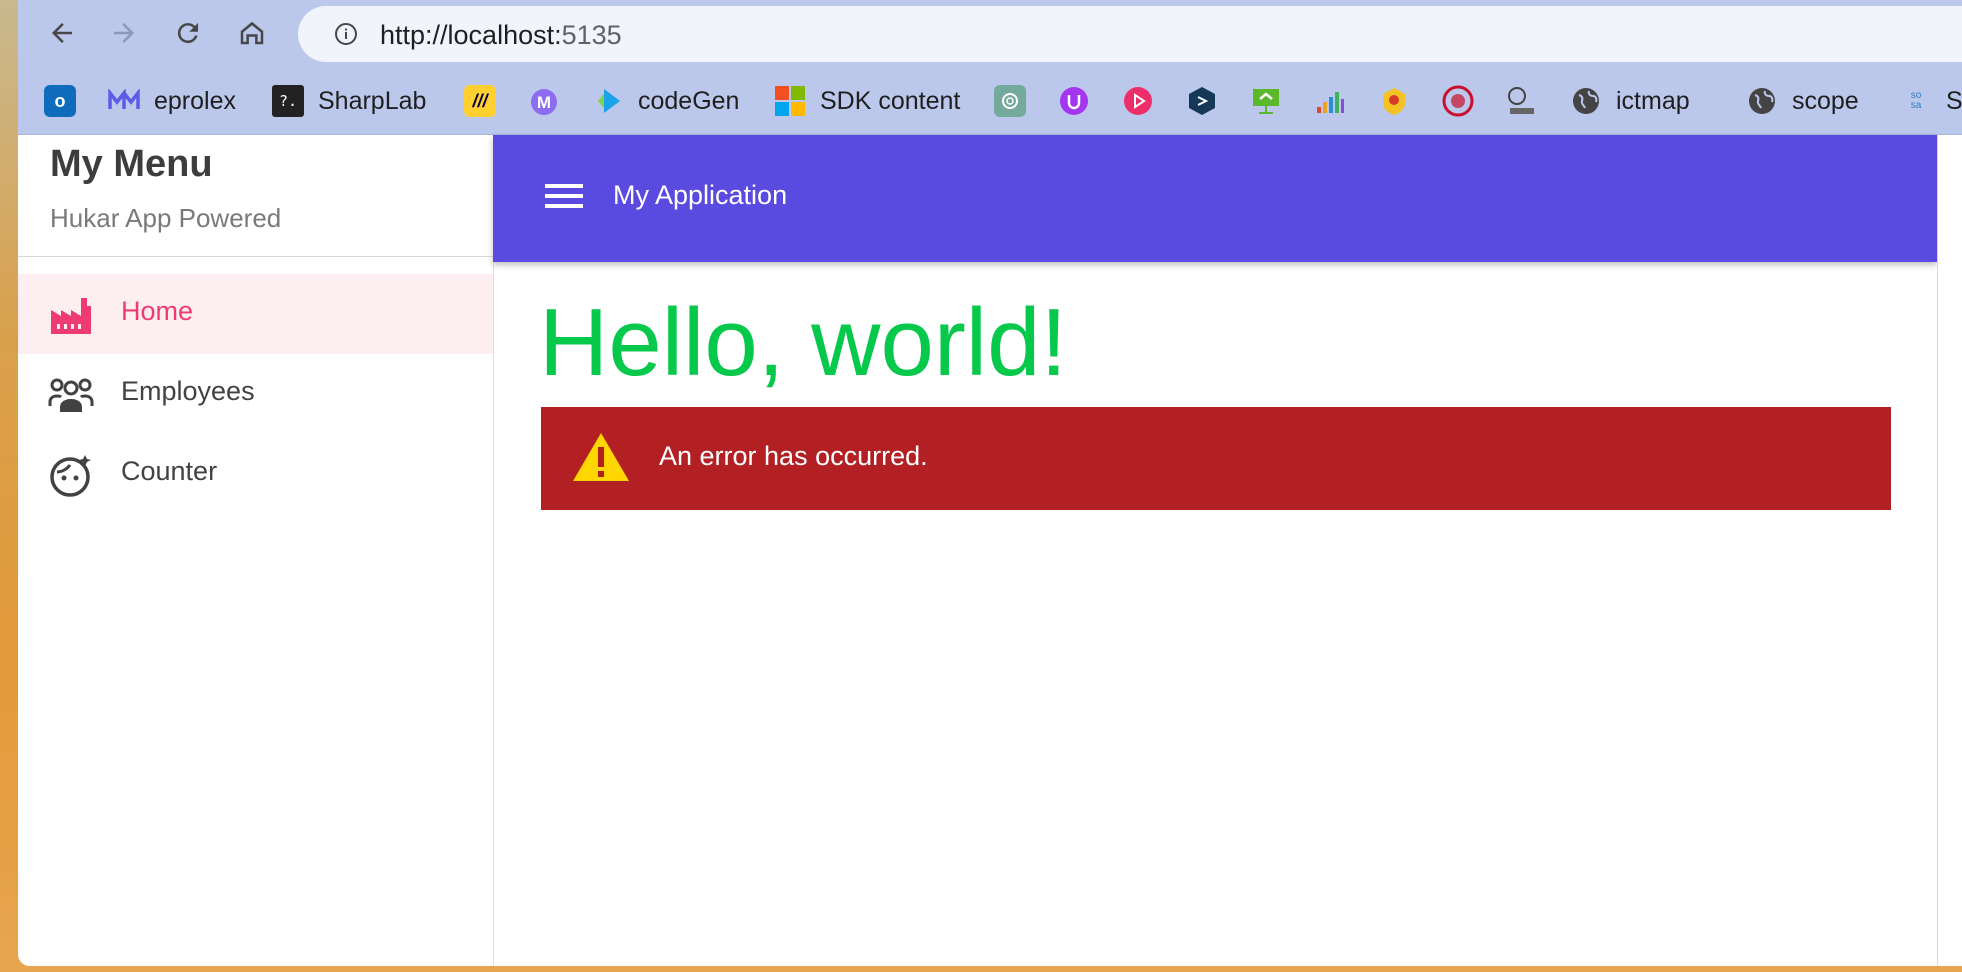  I want to click on play-circle-icon, so click(1138, 101).